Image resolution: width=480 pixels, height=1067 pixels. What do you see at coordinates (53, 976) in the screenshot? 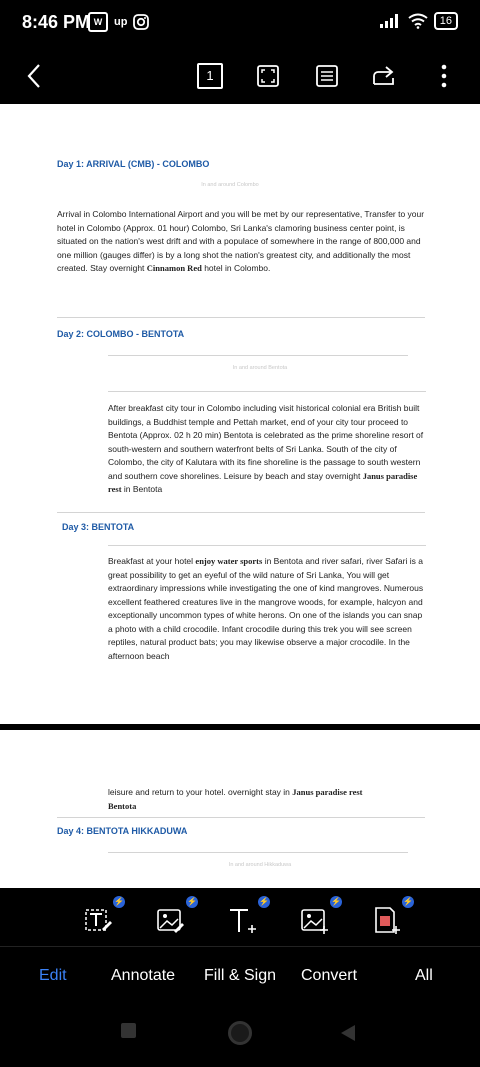
I see `tab-edit: Edit` at bounding box center [53, 976].